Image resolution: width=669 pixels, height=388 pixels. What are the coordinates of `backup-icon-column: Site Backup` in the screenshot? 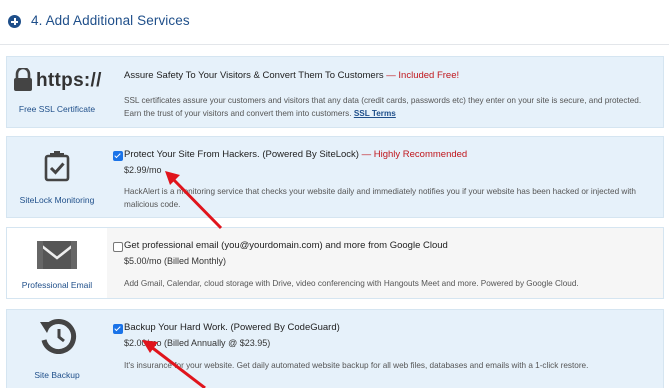 It's located at (57, 349).